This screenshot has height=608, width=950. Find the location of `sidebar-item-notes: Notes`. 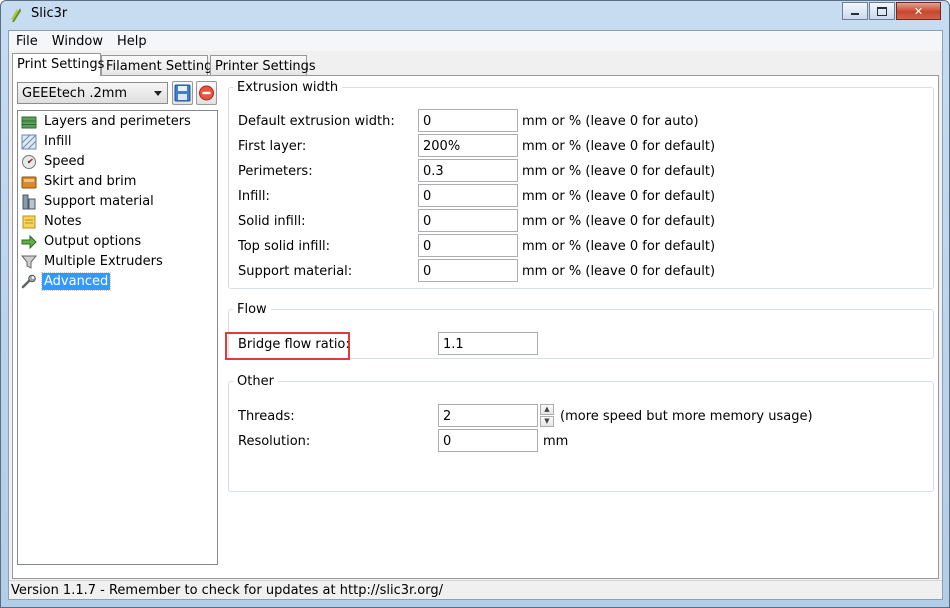

sidebar-item-notes: Notes is located at coordinates (52, 221).